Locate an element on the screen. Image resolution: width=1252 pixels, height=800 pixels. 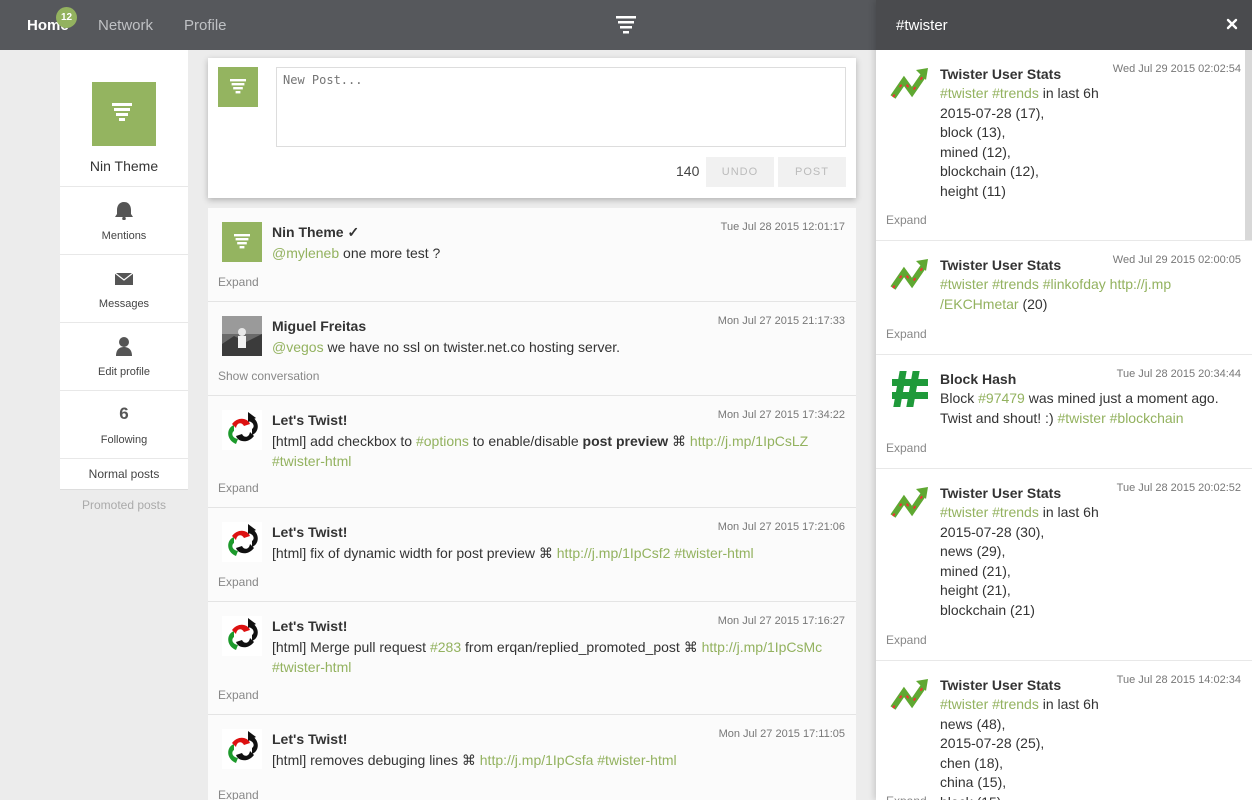
link: http://j.mp/1IpCsf2 is located at coordinates (614, 553).